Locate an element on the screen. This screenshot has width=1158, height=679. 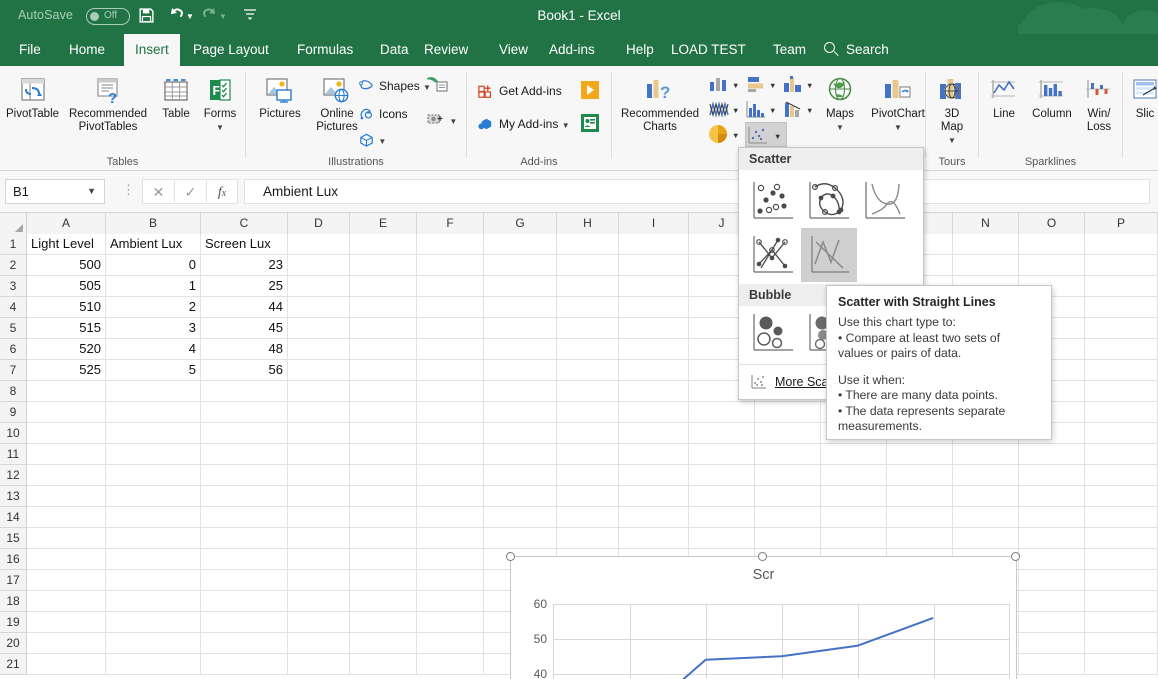
cell-C4: 44 is located at coordinates (244, 307).